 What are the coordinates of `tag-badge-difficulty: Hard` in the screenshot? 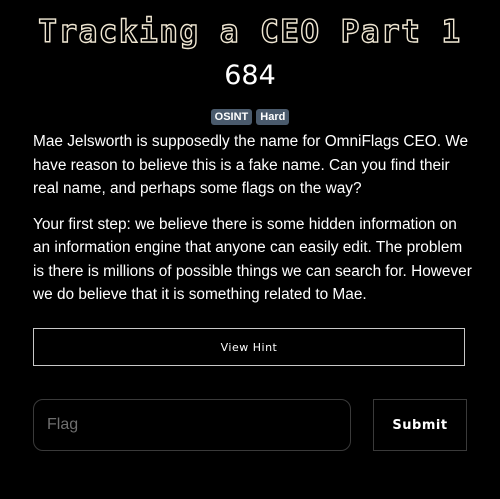 It's located at (273, 117).